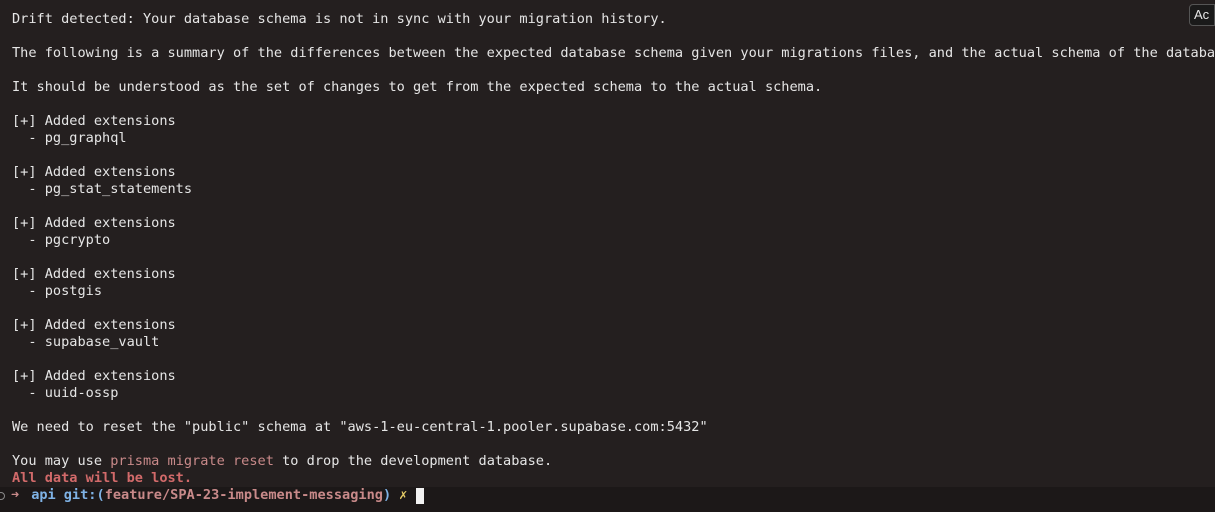 This screenshot has height=512, width=1215. Describe the element at coordinates (387, 495) in the screenshot. I see `prompt-close-paren: )` at that location.